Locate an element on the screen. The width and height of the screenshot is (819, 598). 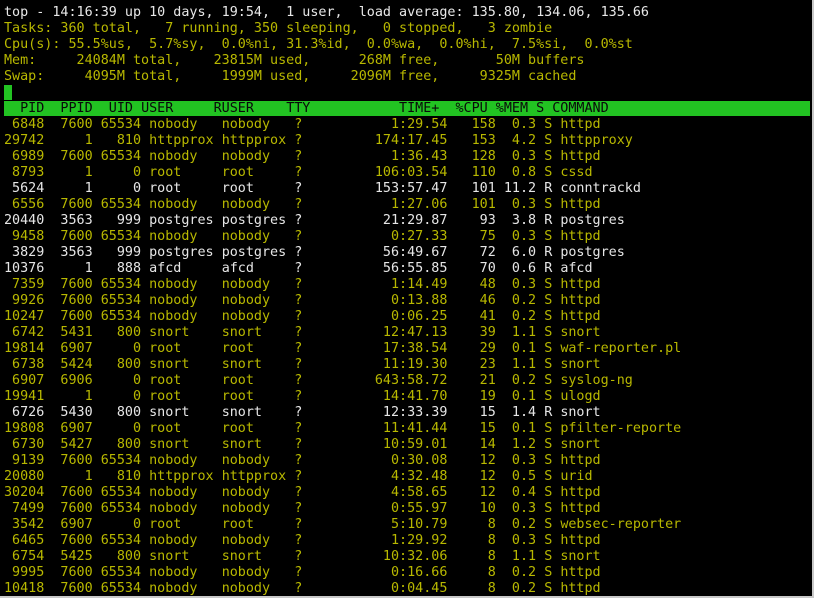
cell-time: 12:47.13 is located at coordinates (399, 332).